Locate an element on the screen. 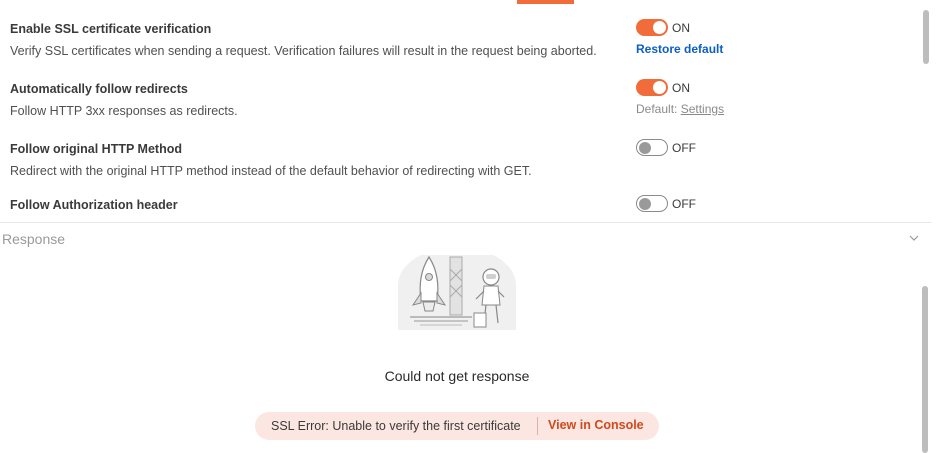 This screenshot has width=949, height=453. view-in-console-link: View in Console is located at coordinates (596, 425).